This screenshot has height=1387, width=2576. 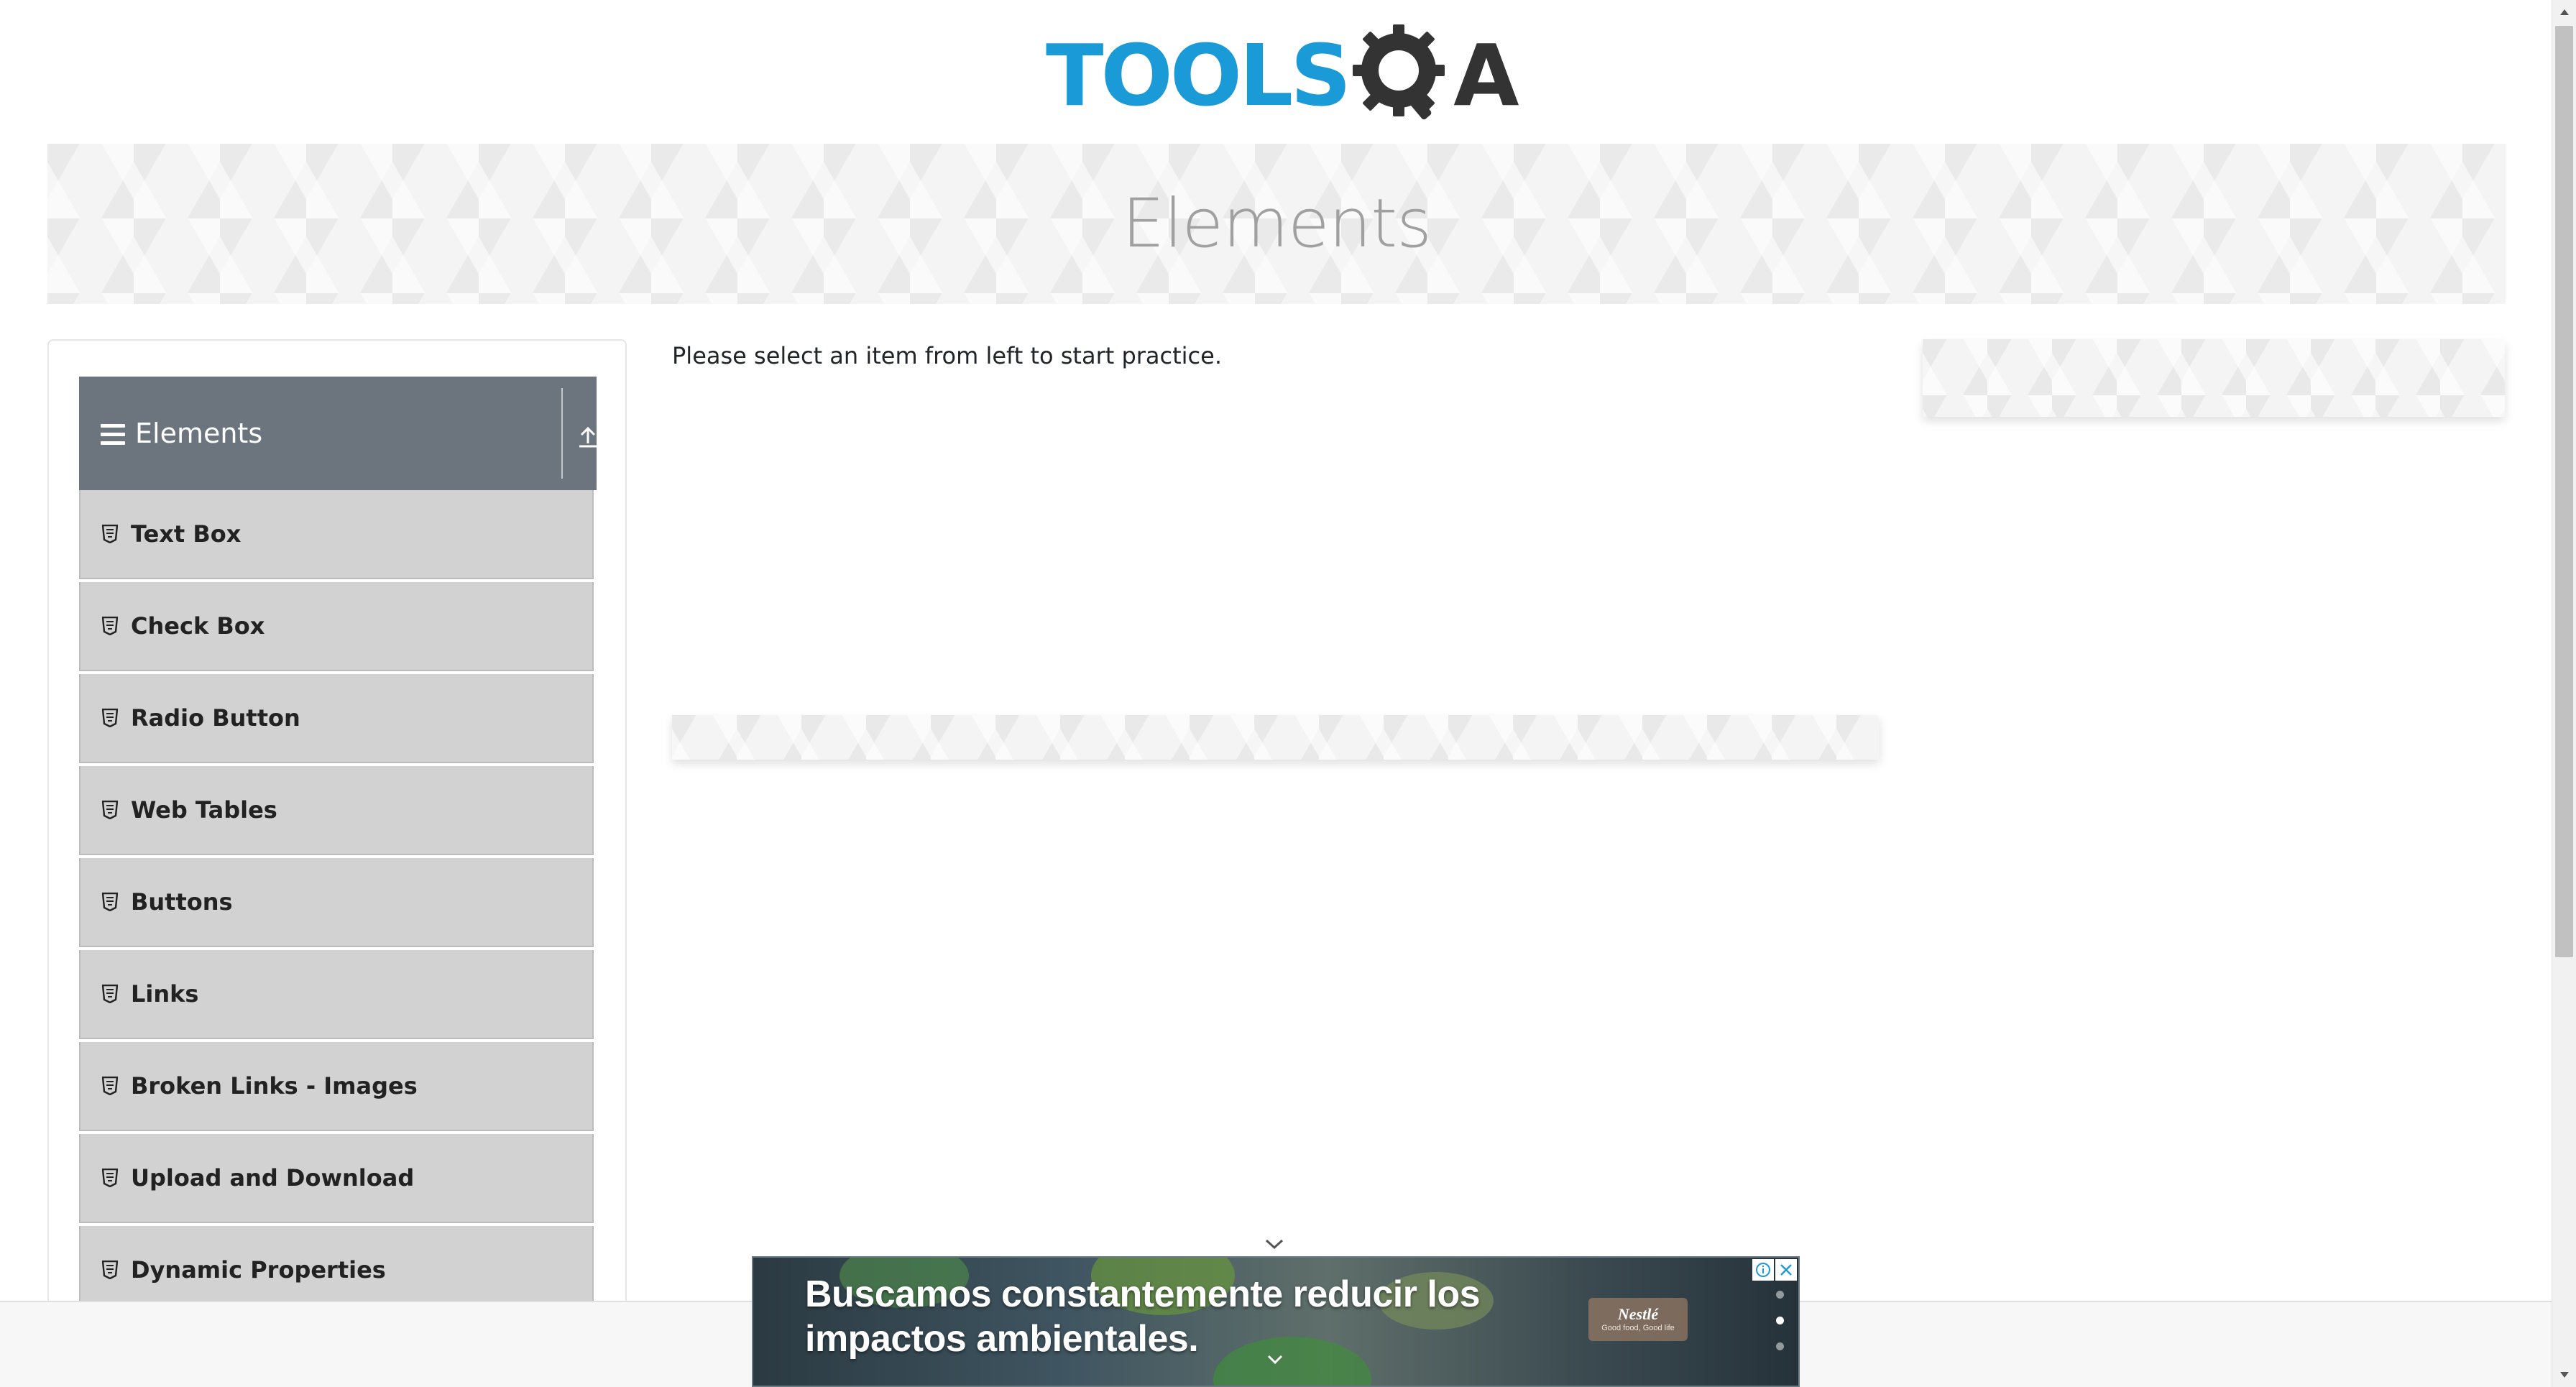 What do you see at coordinates (258, 1270) in the screenshot?
I see `sidebar-item-label: Dynamic Properties` at bounding box center [258, 1270].